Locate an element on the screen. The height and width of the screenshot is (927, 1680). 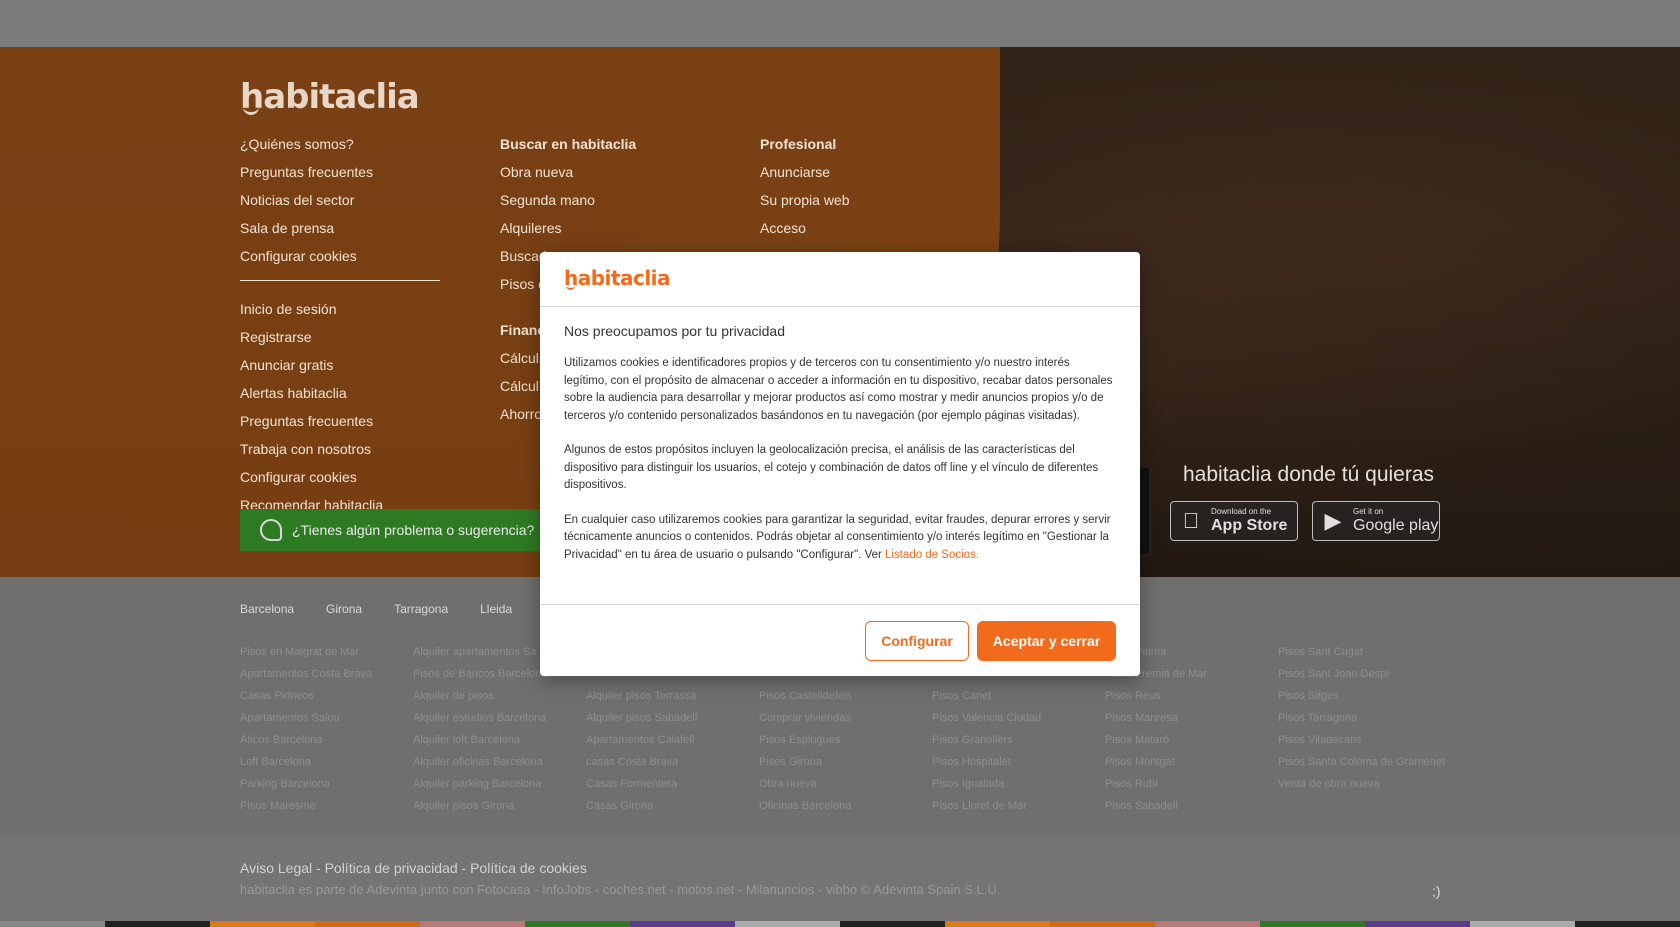
partners-list-link: Listado de Socios. is located at coordinates (932, 555).